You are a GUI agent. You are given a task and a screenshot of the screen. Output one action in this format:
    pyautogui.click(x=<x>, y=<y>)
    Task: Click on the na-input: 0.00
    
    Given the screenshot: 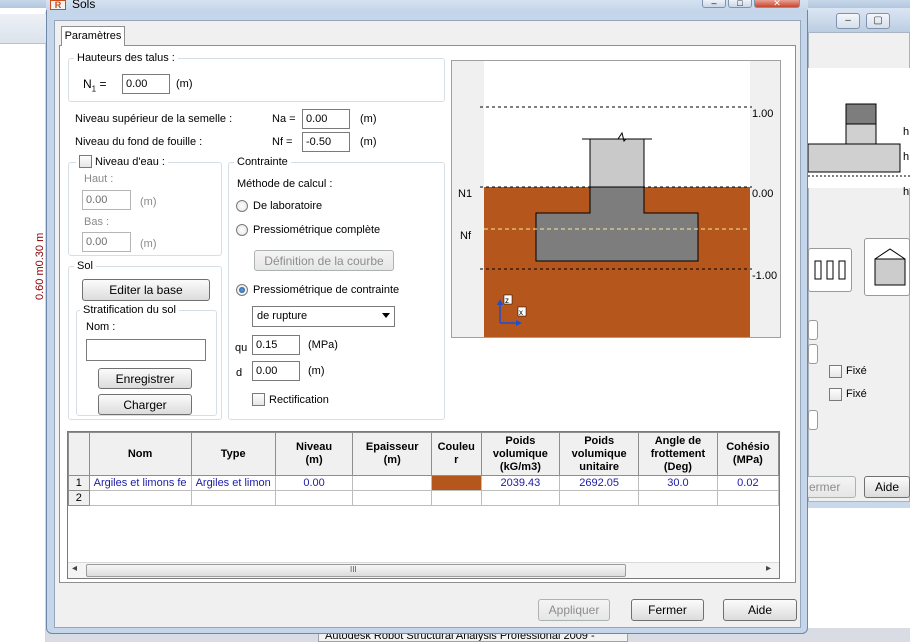 What is the action you would take?
    pyautogui.click(x=326, y=119)
    